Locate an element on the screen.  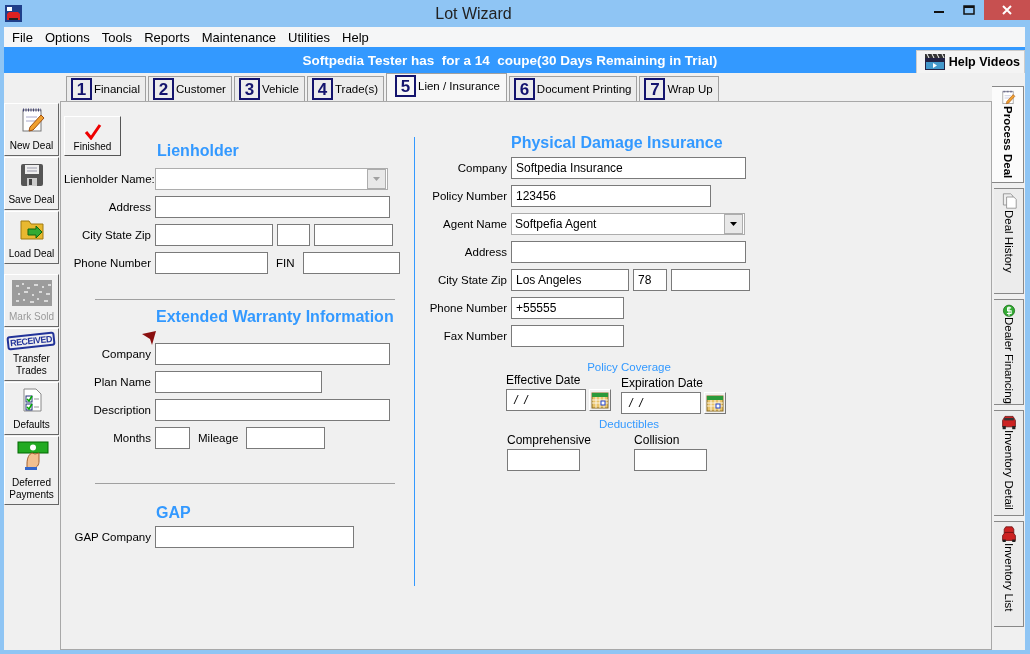
text-field: 123456 is located at coordinates (611, 196).